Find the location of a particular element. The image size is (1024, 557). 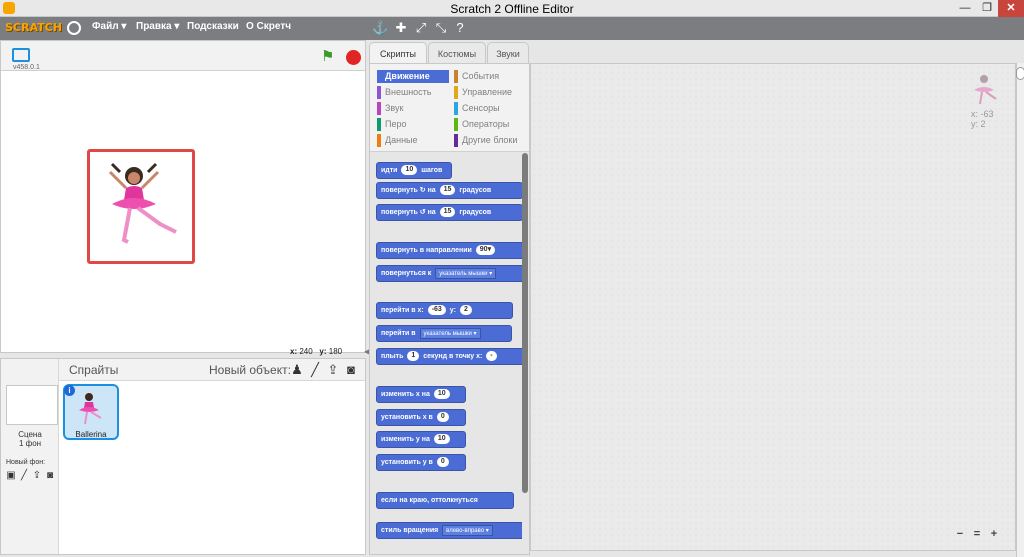

sprites-header: Спрайты Новый объект: ♟ ╱ ⇪ ◙ is located at coordinates (212, 370).